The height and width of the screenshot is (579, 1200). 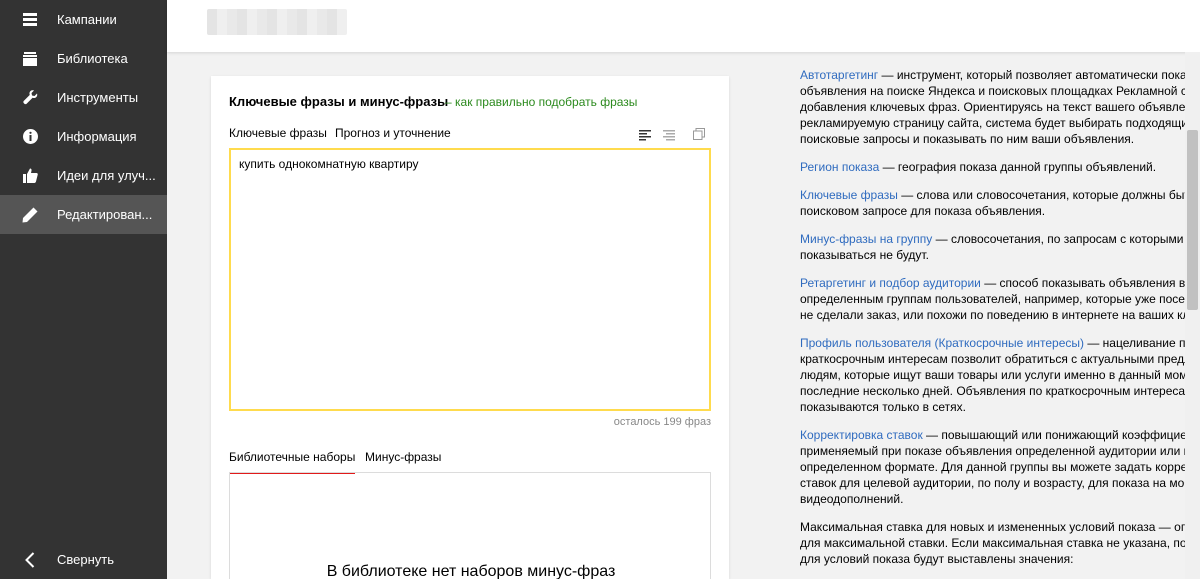 What do you see at coordinates (866, 239) in the screenshot?
I see `help-term-link: Минус-фразы на группу` at bounding box center [866, 239].